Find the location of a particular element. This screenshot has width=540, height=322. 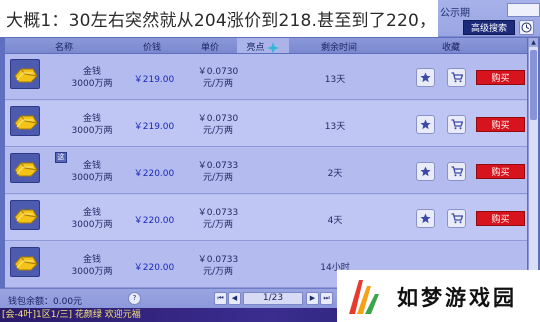

watermark-logo-icon is located at coordinates (364, 297).